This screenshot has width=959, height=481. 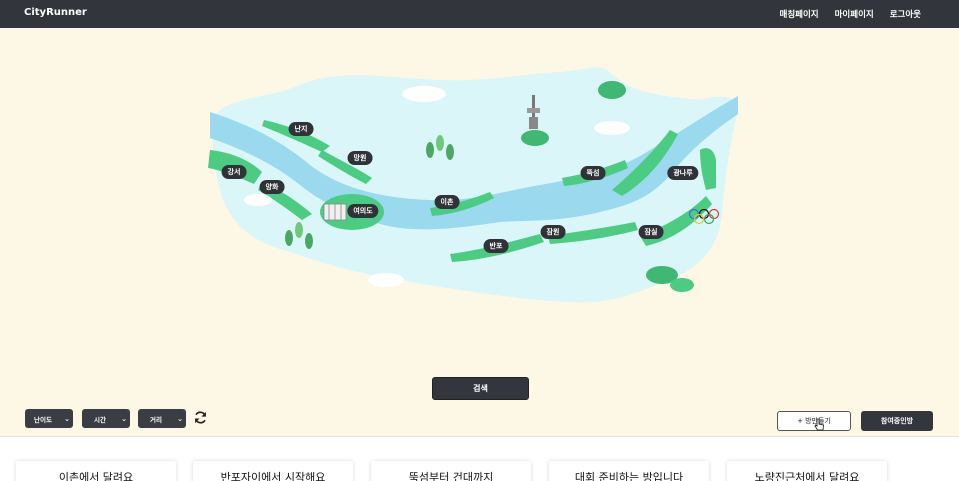 I want to click on map-label-mangwon: 망원, so click(x=360, y=158).